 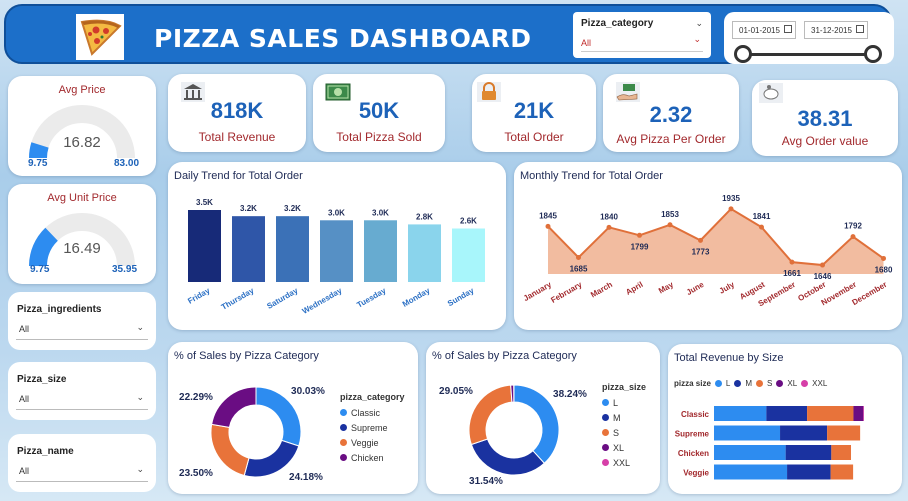 What do you see at coordinates (82, 126) in the screenshot?
I see `avg-price-gauge-card: Avg Price 16.82 9.75 83.00` at bounding box center [82, 126].